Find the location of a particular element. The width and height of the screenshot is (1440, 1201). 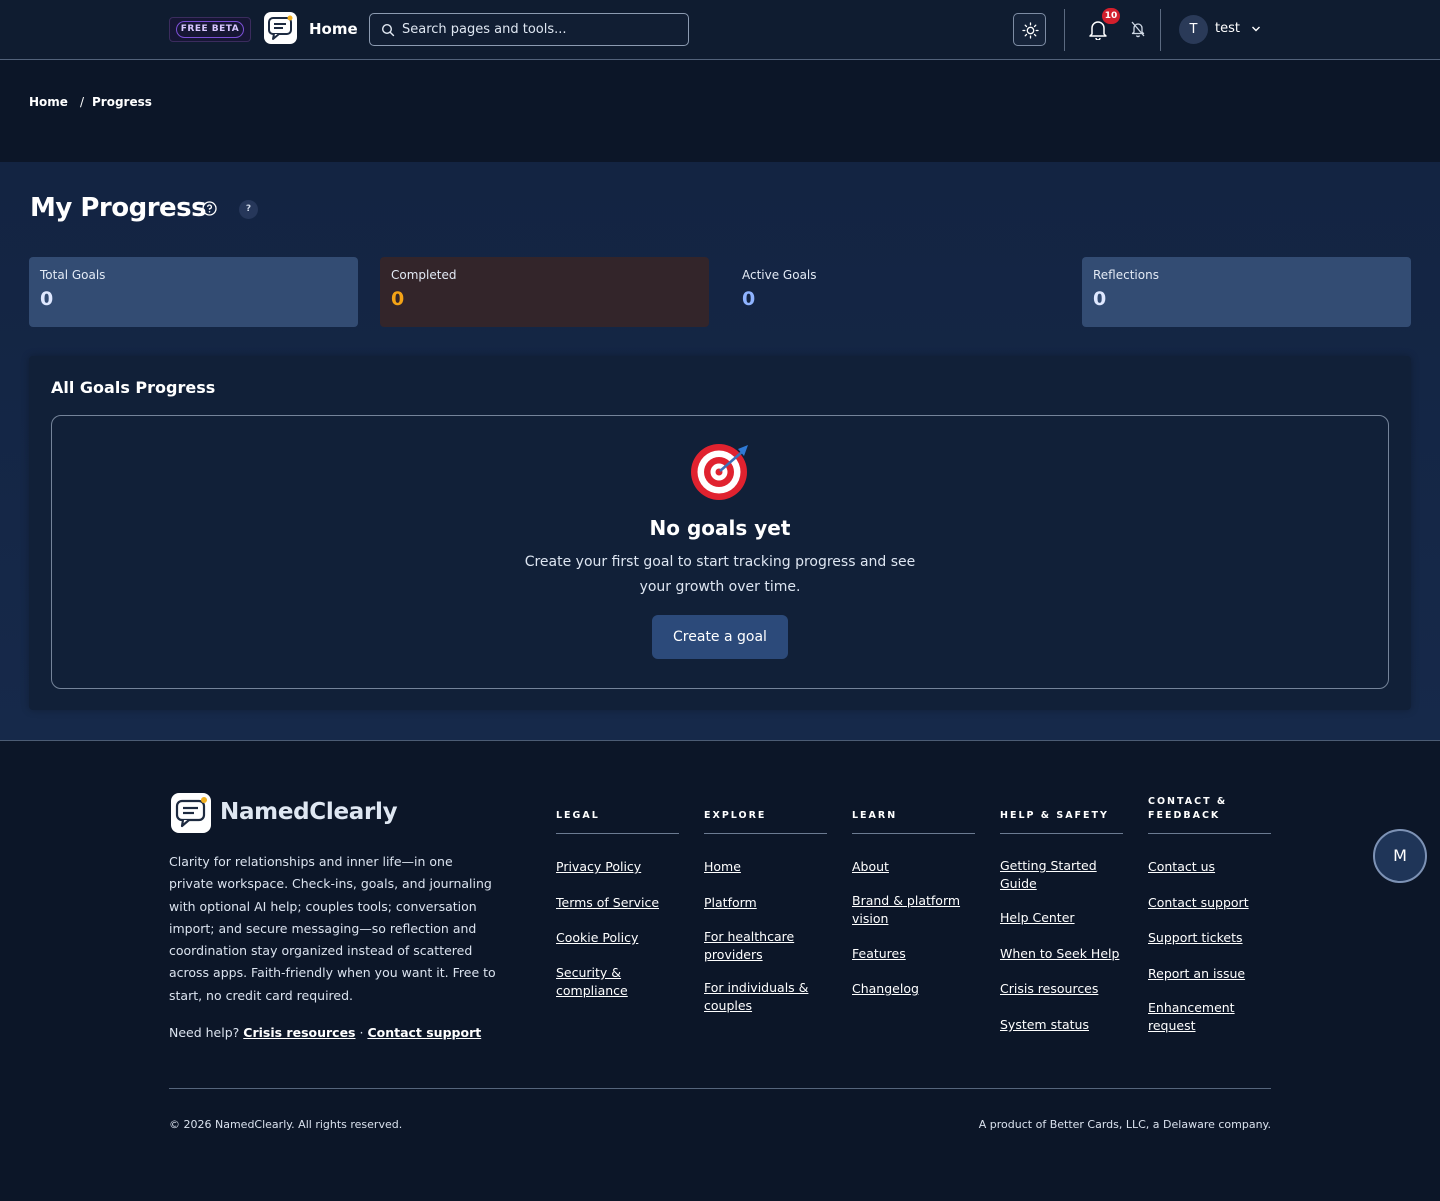

footer-link: Getting Started Guide is located at coordinates (1052, 875).